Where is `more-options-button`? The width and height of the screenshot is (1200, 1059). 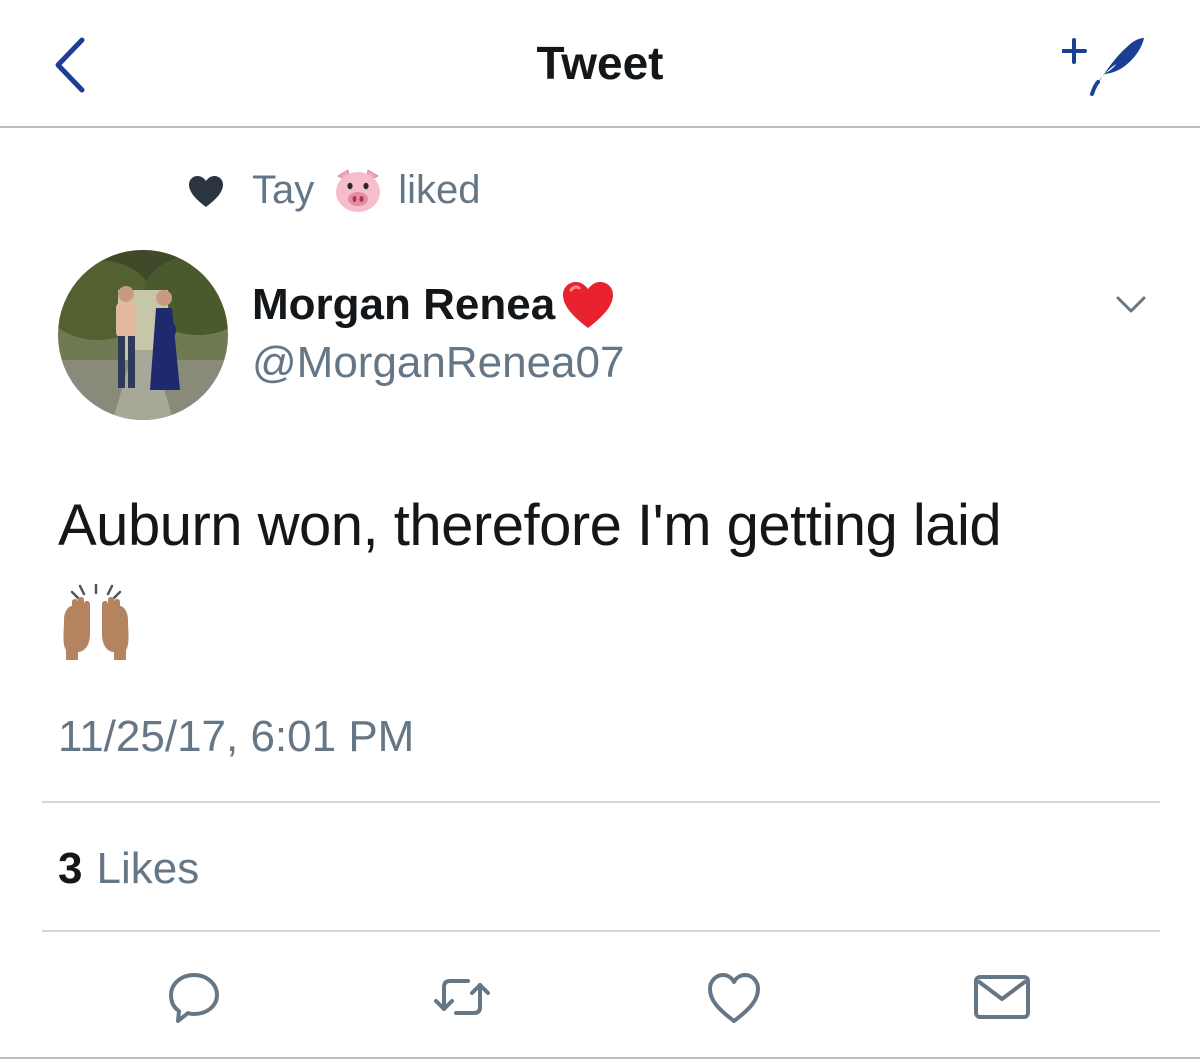
more-options-button is located at coordinates (1131, 306).